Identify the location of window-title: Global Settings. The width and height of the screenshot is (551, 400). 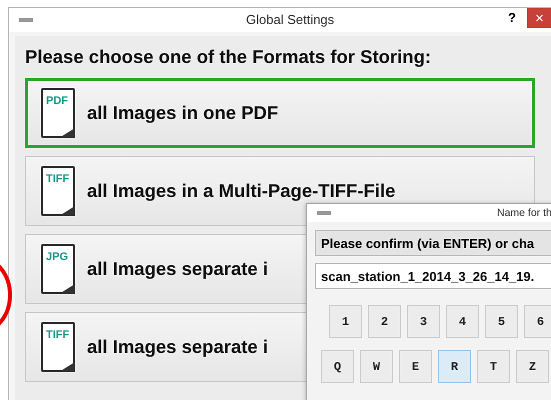
(290, 19).